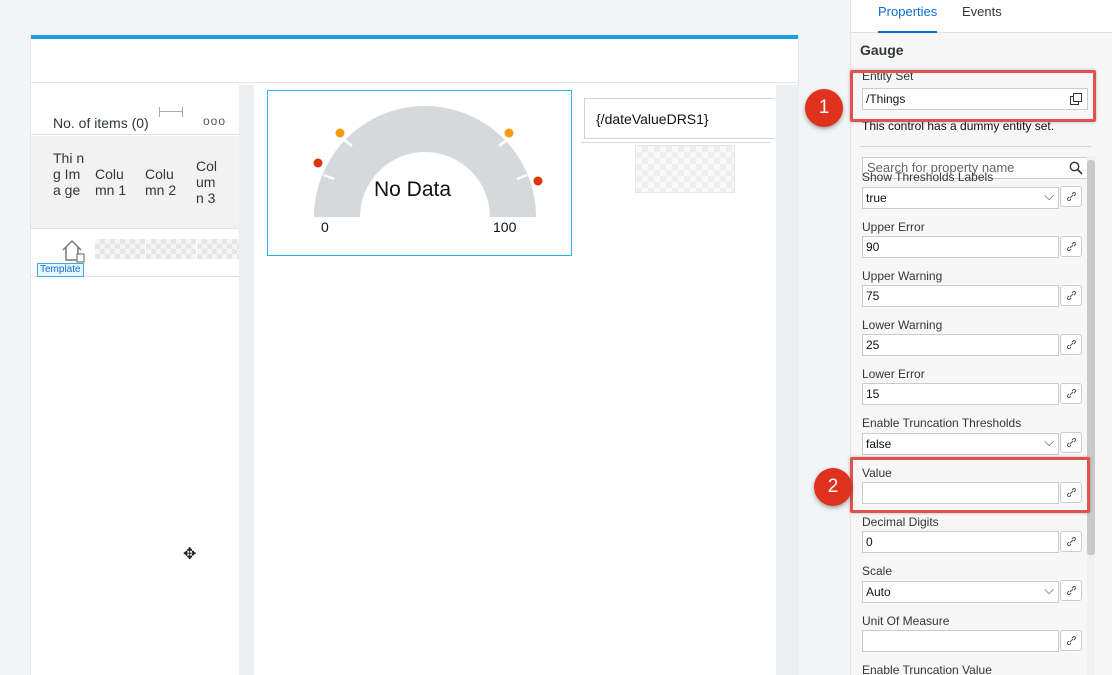  Describe the element at coordinates (960, 444) in the screenshot. I see `enable-truncation-thresholds-select: false ⌵` at that location.